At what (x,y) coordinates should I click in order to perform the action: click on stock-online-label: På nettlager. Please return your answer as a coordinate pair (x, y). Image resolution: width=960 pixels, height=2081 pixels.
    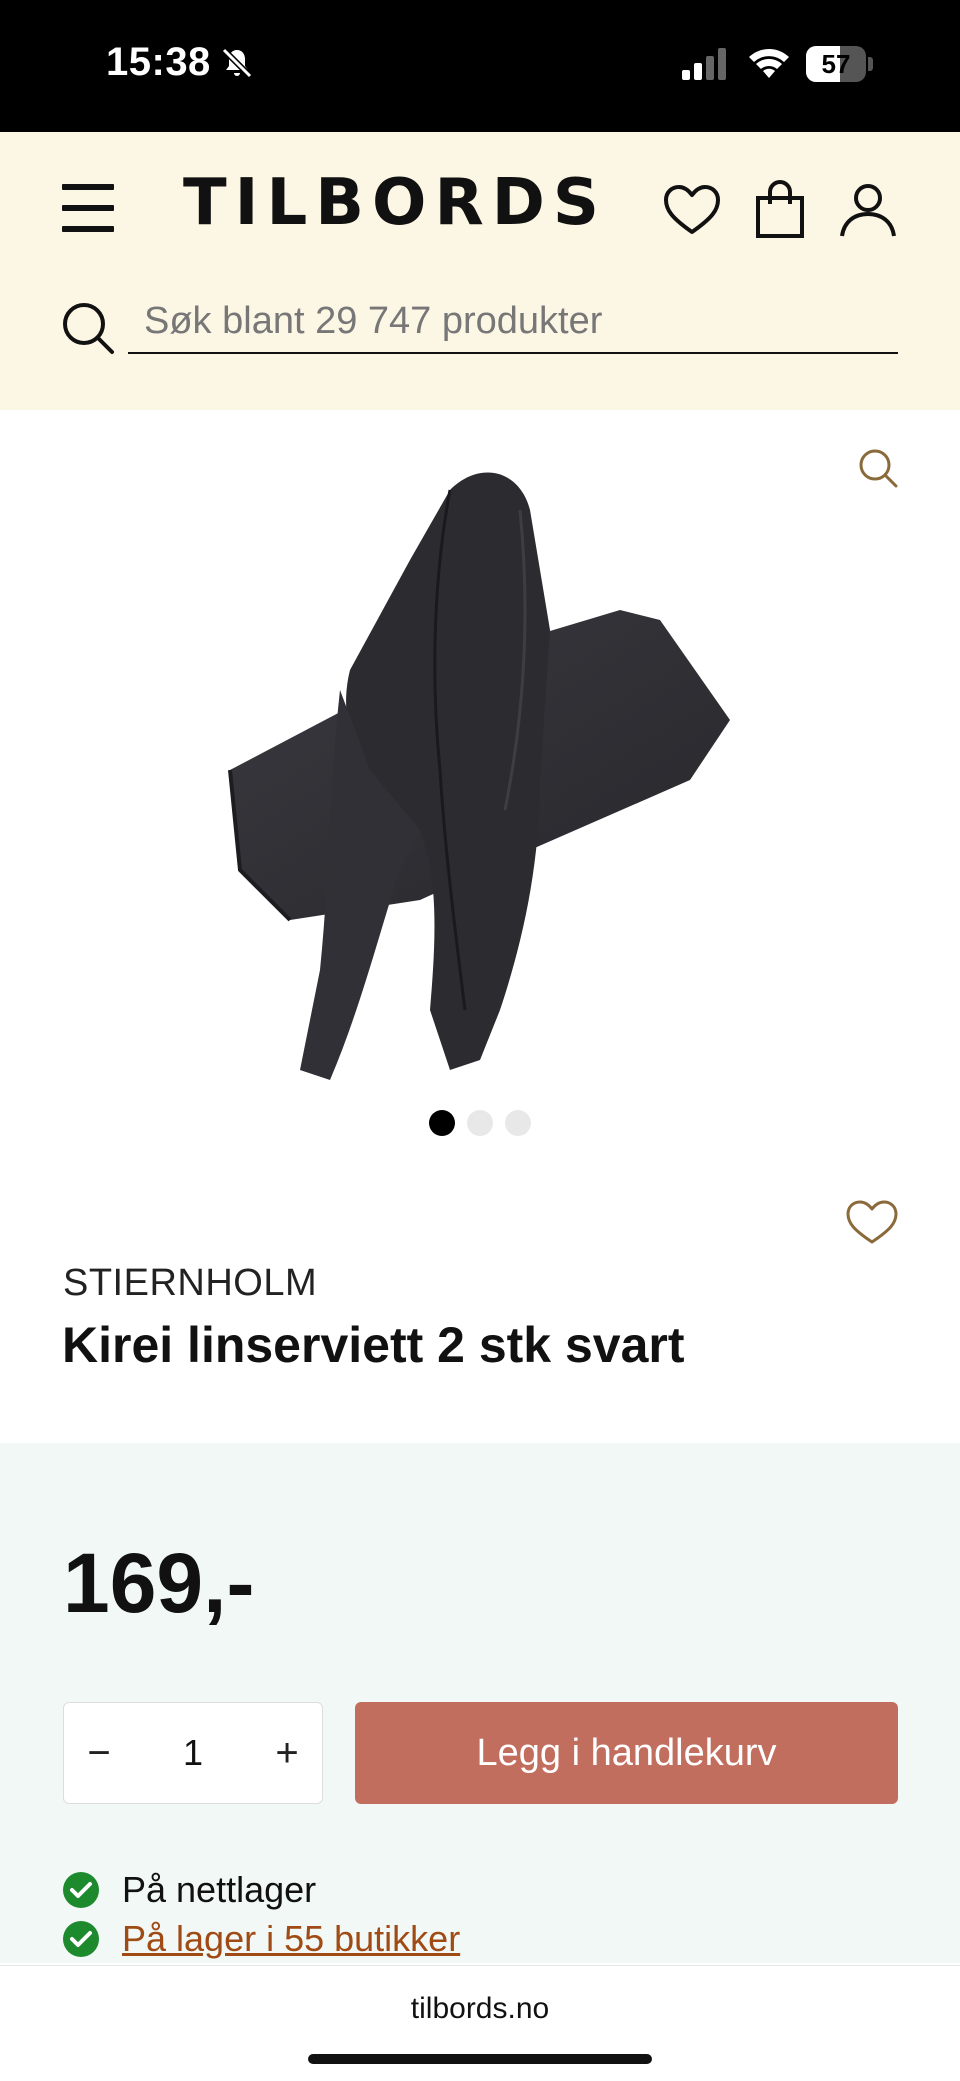
    Looking at the image, I should click on (219, 1889).